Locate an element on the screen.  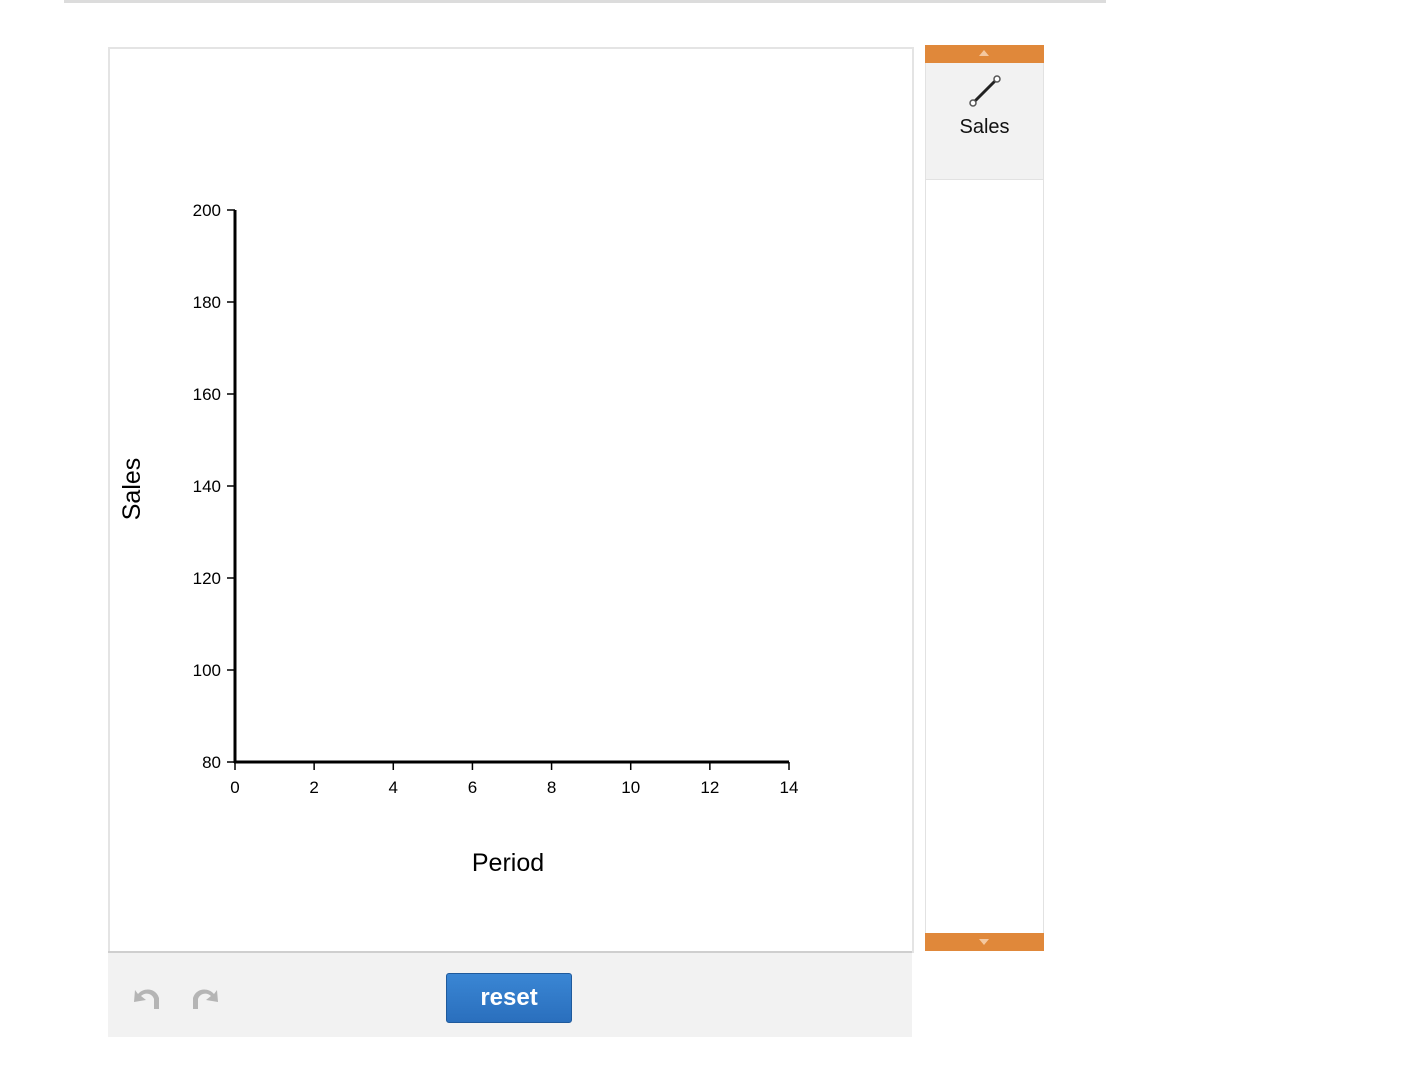
y-tick-label: 140 is located at coordinates (207, 486).